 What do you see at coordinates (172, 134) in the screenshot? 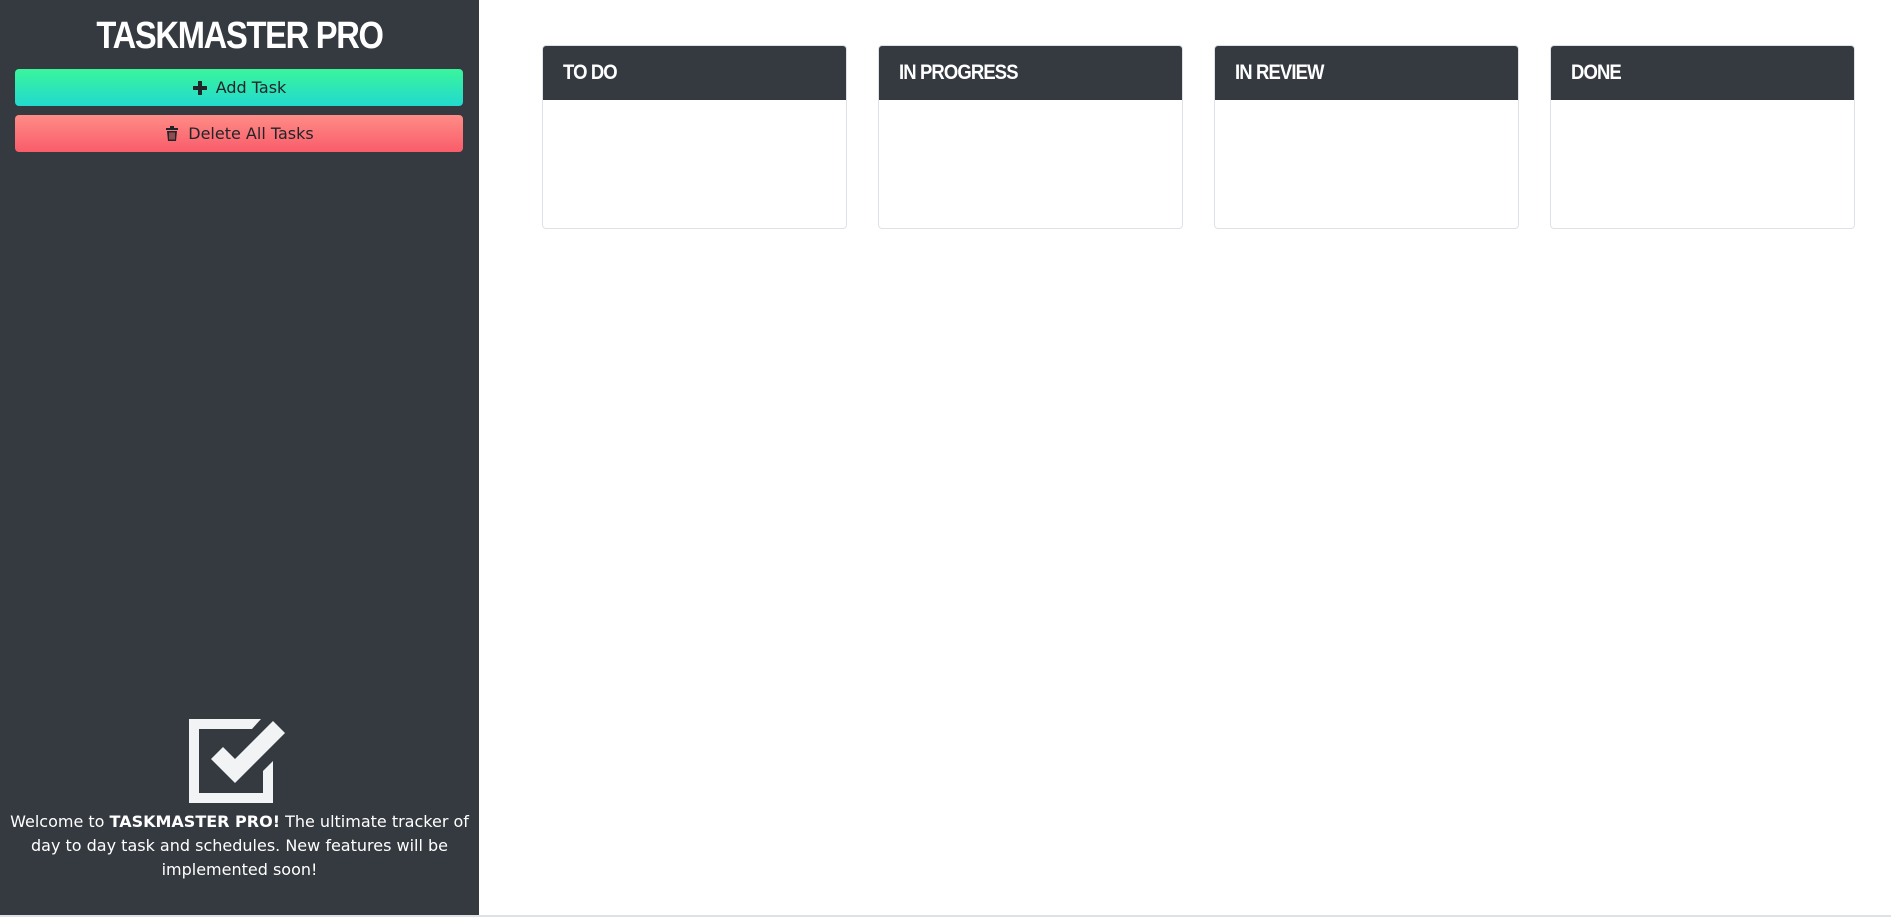
I see `trash-icon` at bounding box center [172, 134].